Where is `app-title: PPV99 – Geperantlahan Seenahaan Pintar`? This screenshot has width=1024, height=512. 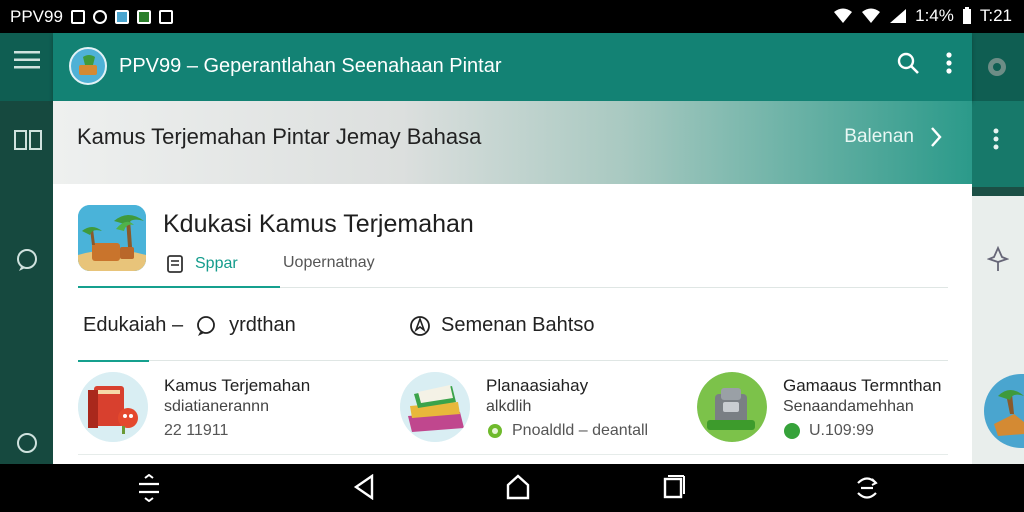
app-title: PPV99 – Geperantlahan Seenahaan Pintar is located at coordinates (310, 66).